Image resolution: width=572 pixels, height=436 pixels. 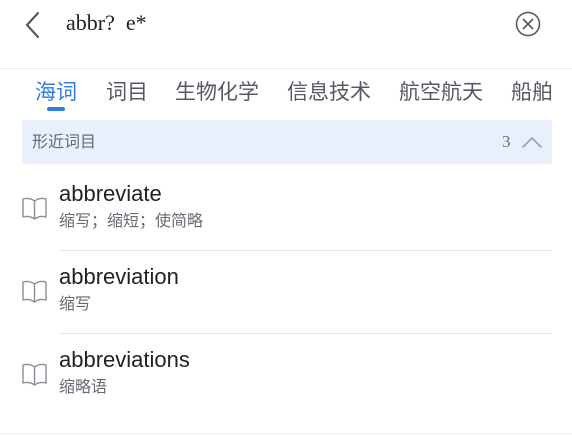 I want to click on divider, so click(x=286, y=433).